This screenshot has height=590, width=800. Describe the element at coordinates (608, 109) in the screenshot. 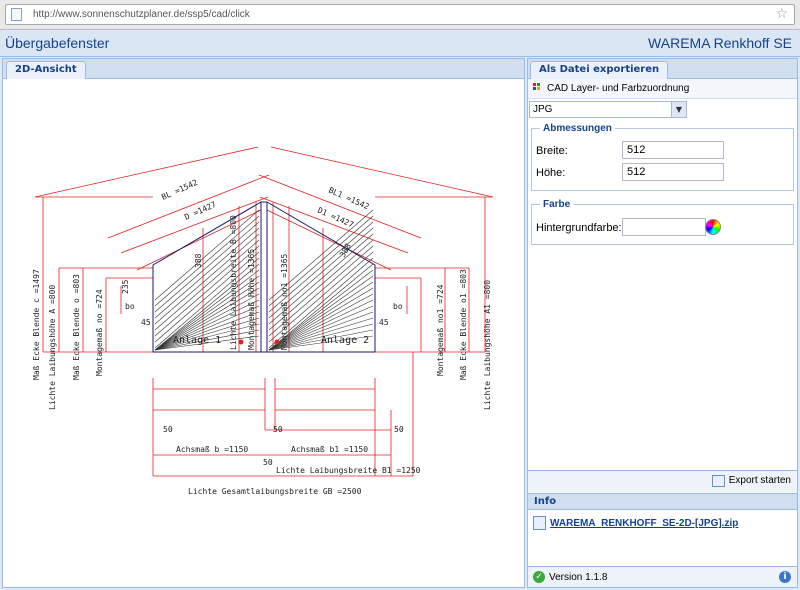

I see `format-select: JPG ▼` at that location.